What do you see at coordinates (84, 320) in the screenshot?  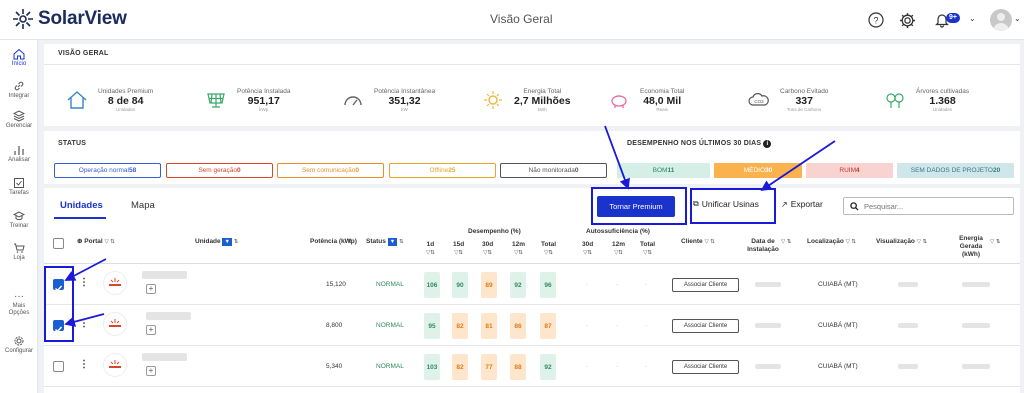 I see `arrow-to-row2-checkbox` at bounding box center [84, 320].